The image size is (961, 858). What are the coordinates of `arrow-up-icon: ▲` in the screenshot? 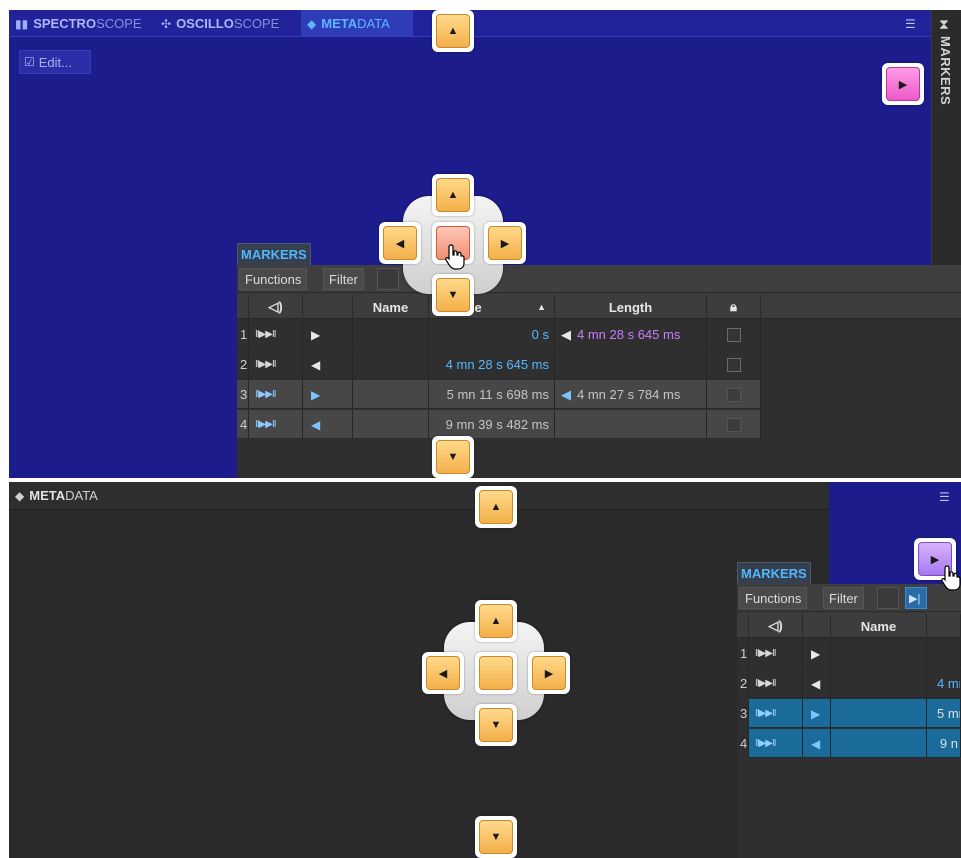 It's located at (453, 195).